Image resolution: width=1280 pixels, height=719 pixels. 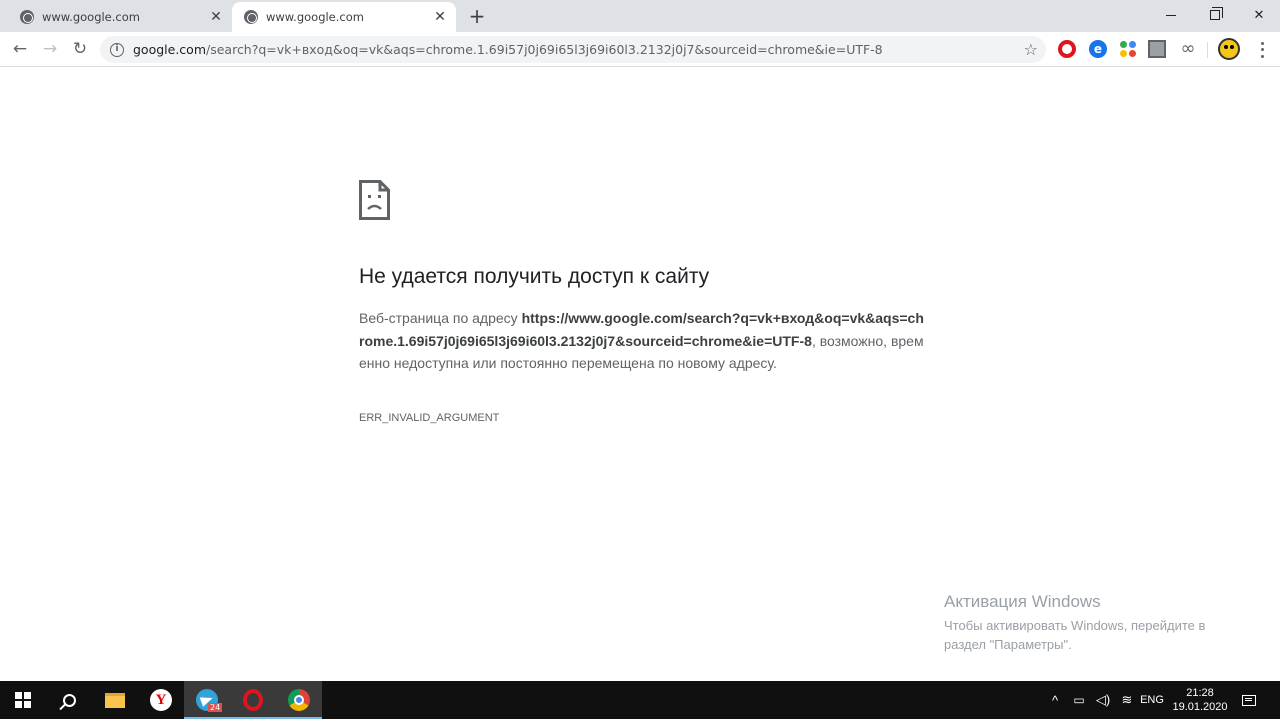 I want to click on error-title: Не удается получить доступ к сайту, so click(x=534, y=276).